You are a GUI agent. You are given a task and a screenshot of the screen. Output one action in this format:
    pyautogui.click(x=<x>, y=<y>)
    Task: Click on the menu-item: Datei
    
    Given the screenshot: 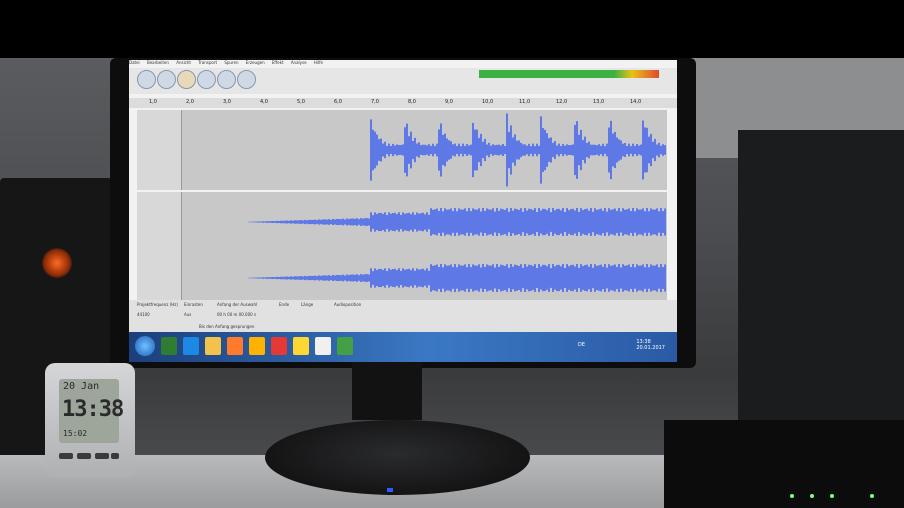 What is the action you would take?
    pyautogui.click(x=134, y=62)
    